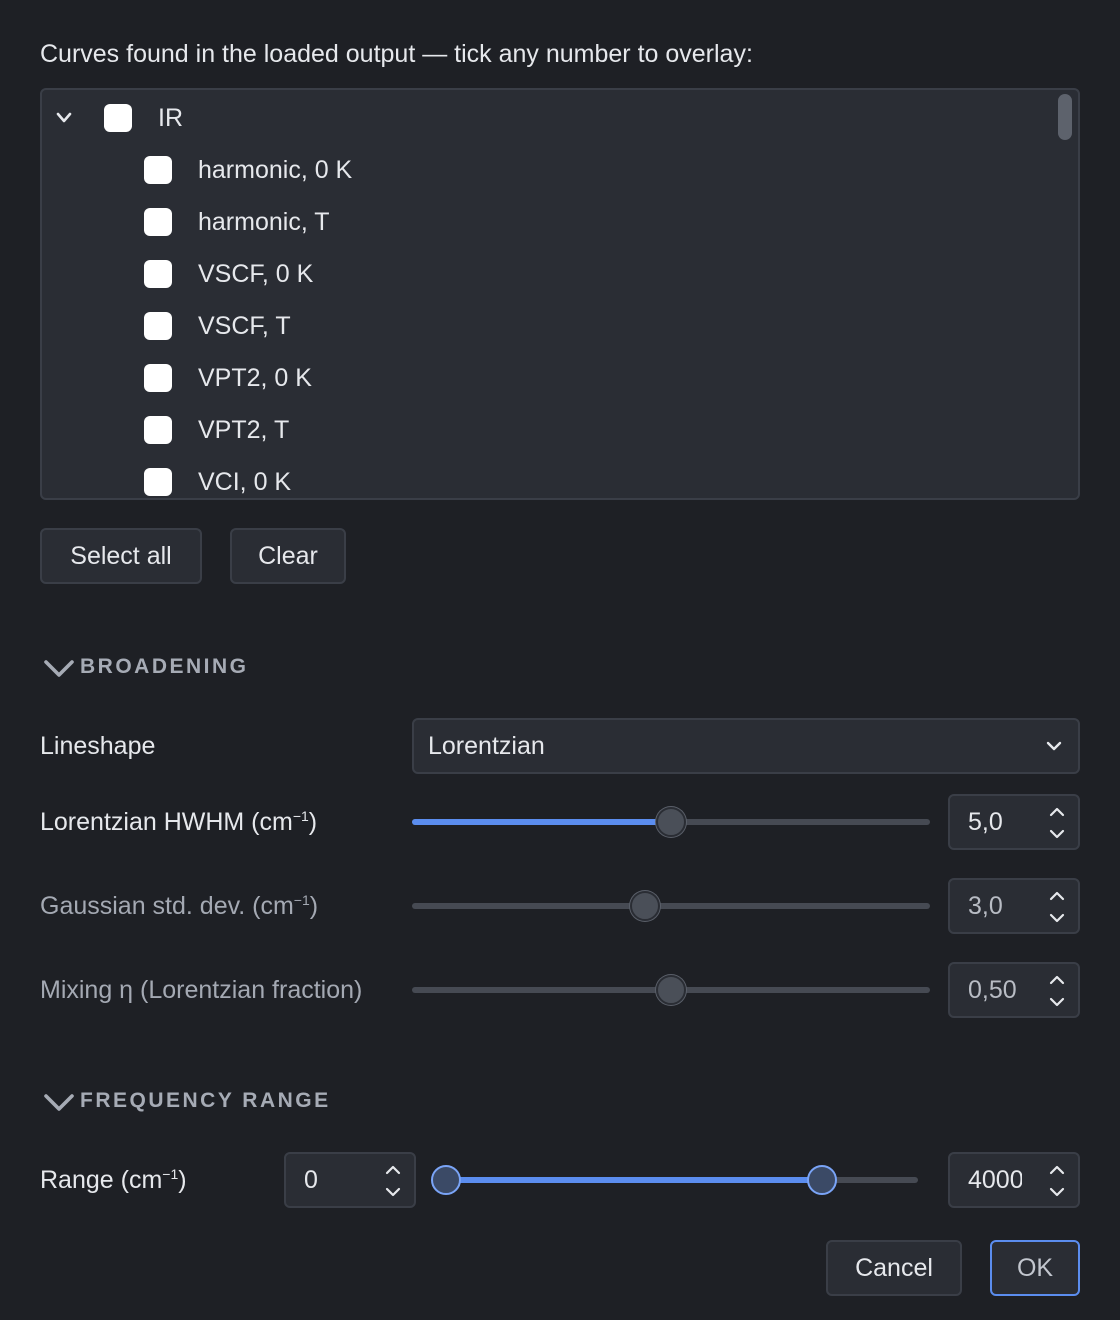  What do you see at coordinates (264, 221) in the screenshot?
I see `tree-item-label: harmonic, T` at bounding box center [264, 221].